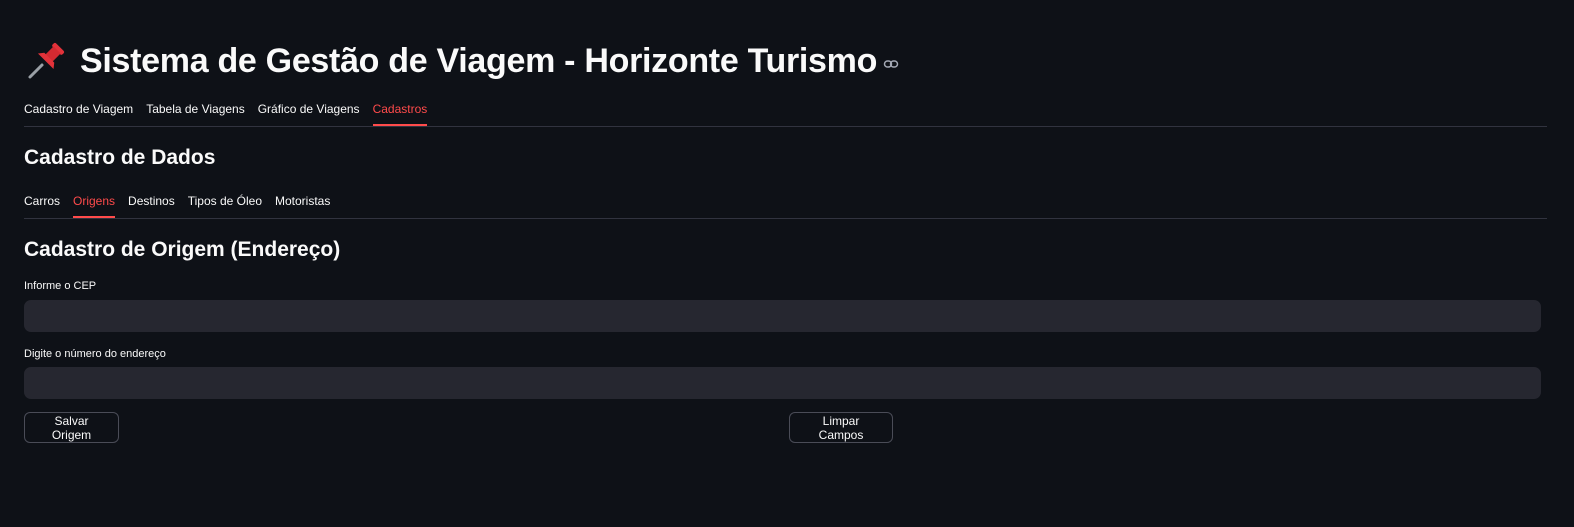  What do you see at coordinates (151, 204) in the screenshot?
I see `tab-destinos: Destinos` at bounding box center [151, 204].